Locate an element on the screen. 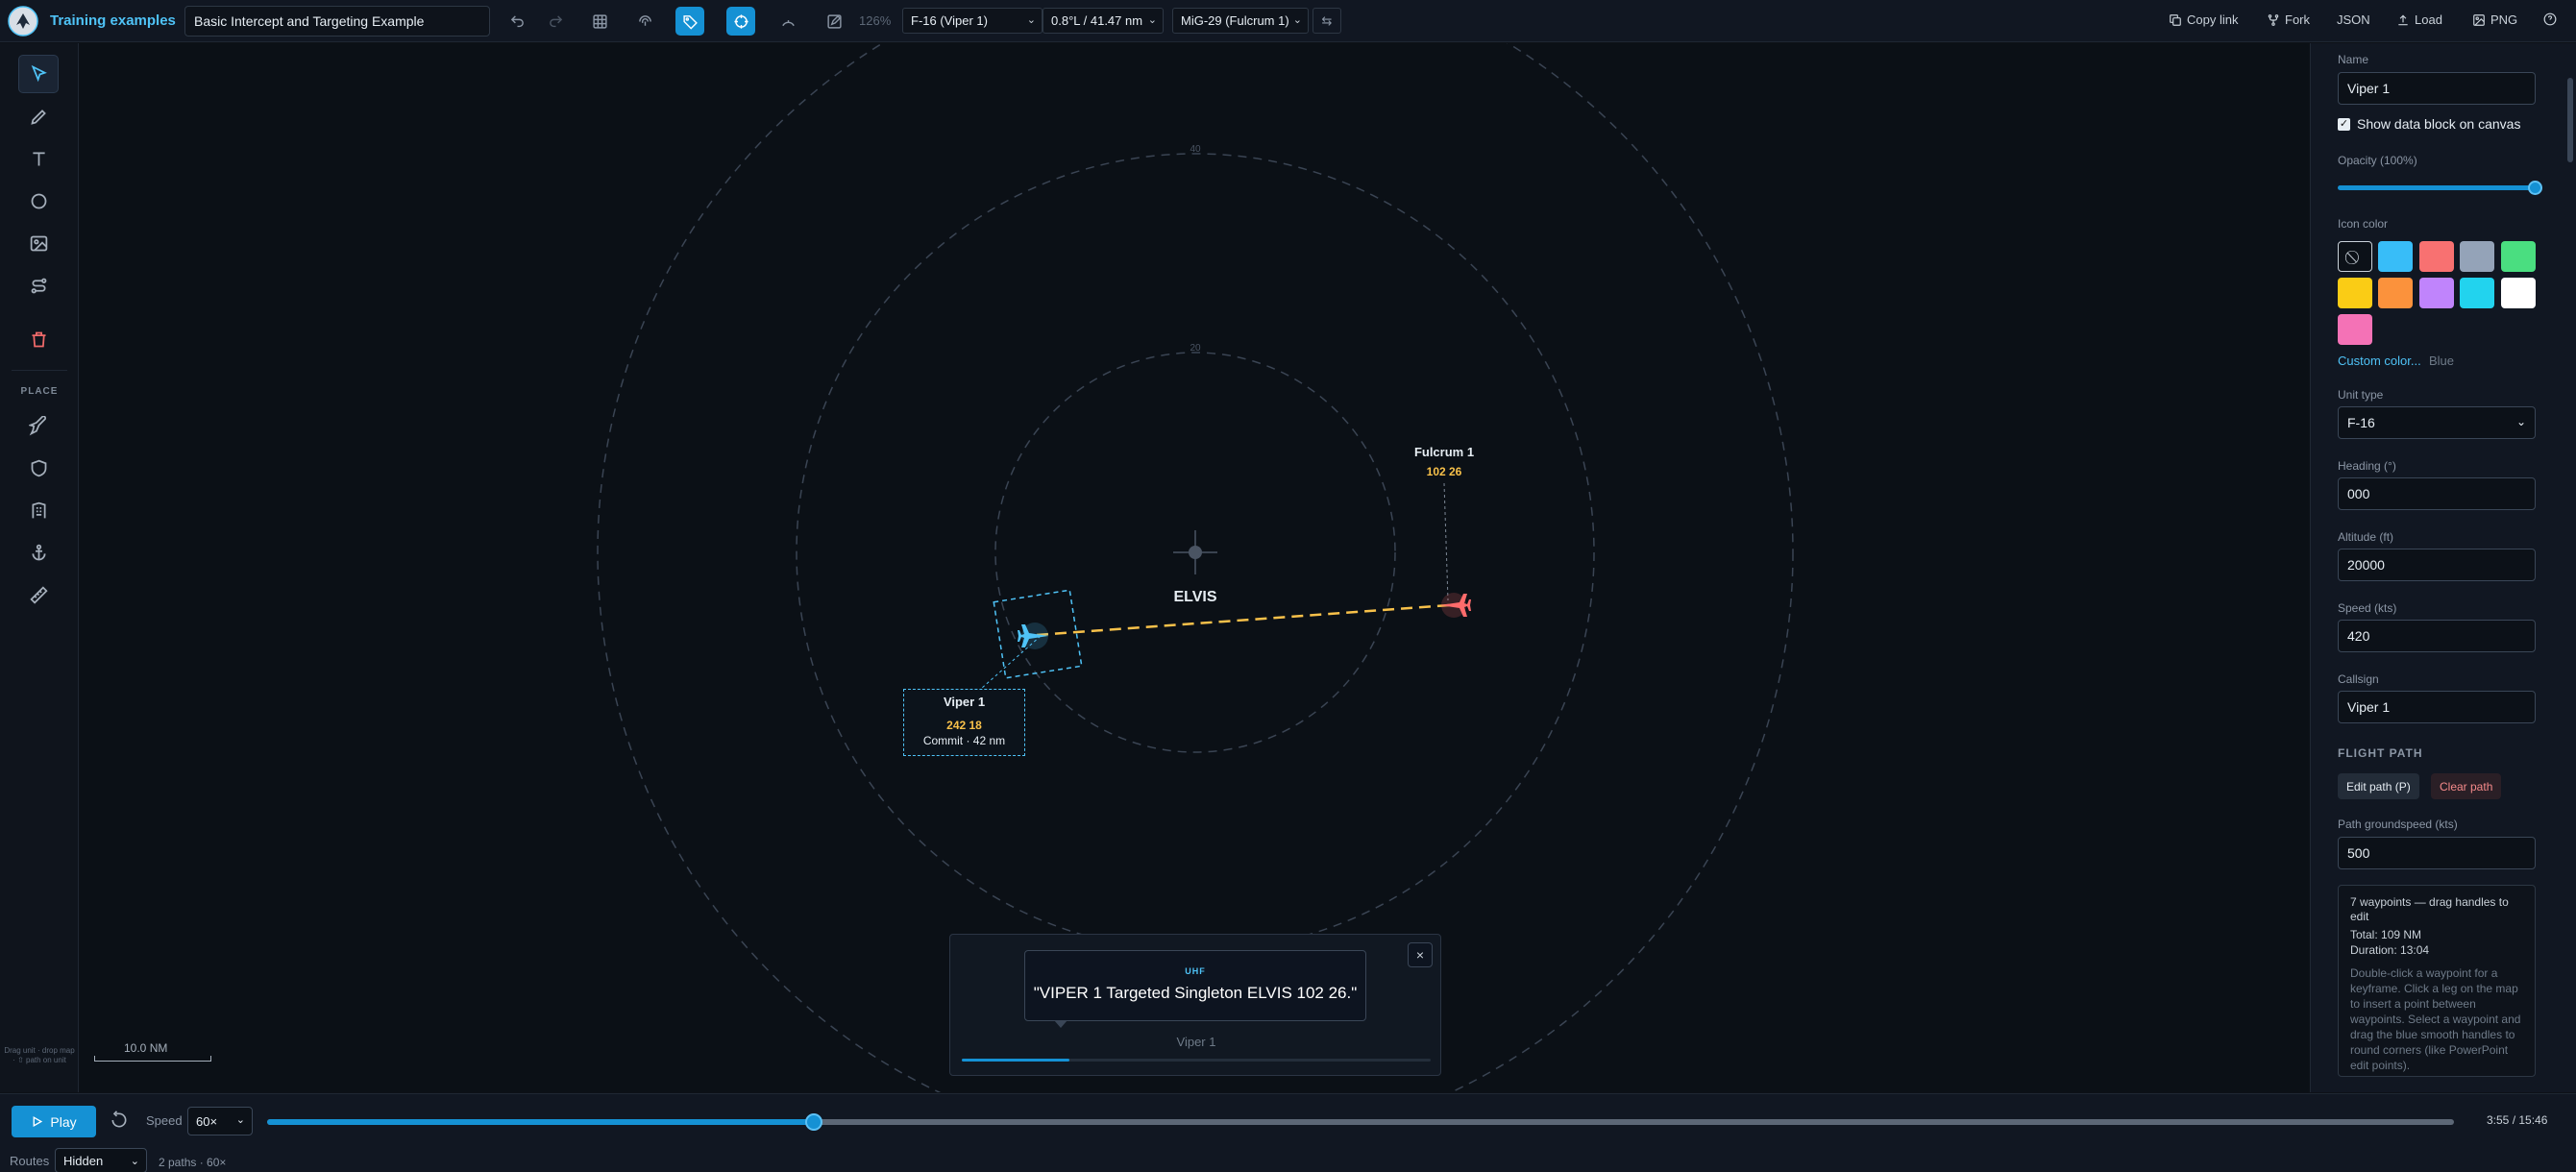 The image size is (2576, 1172). place-ship-button is located at coordinates (38, 552).